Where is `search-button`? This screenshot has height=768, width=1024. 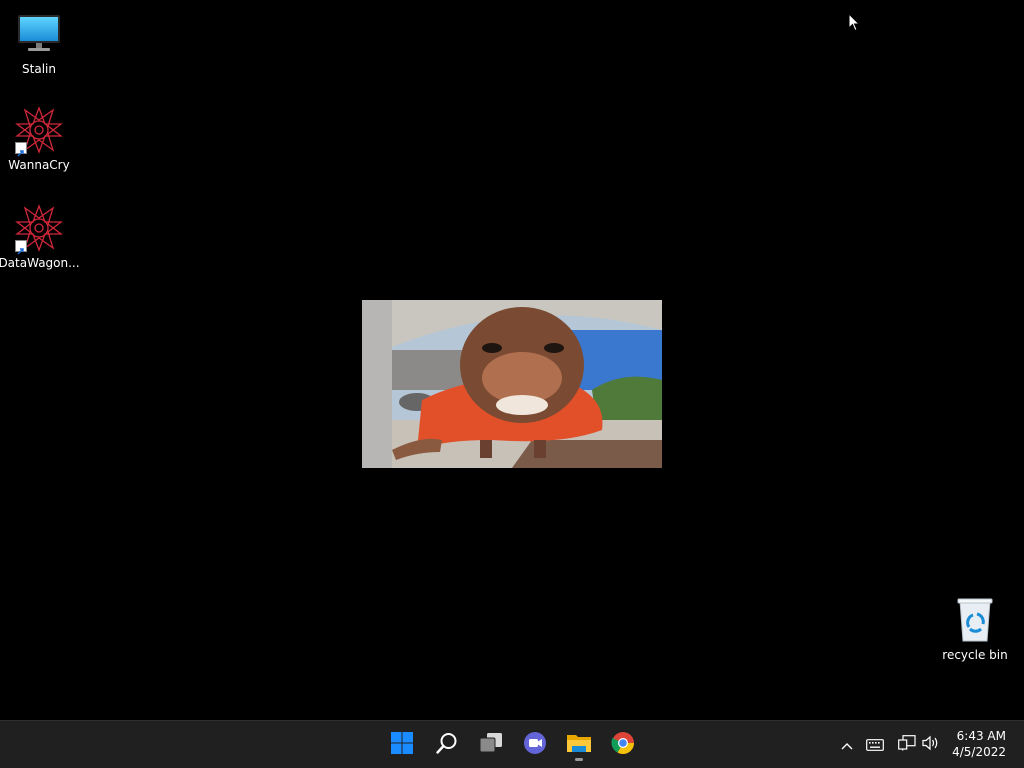 search-button is located at coordinates (447, 745).